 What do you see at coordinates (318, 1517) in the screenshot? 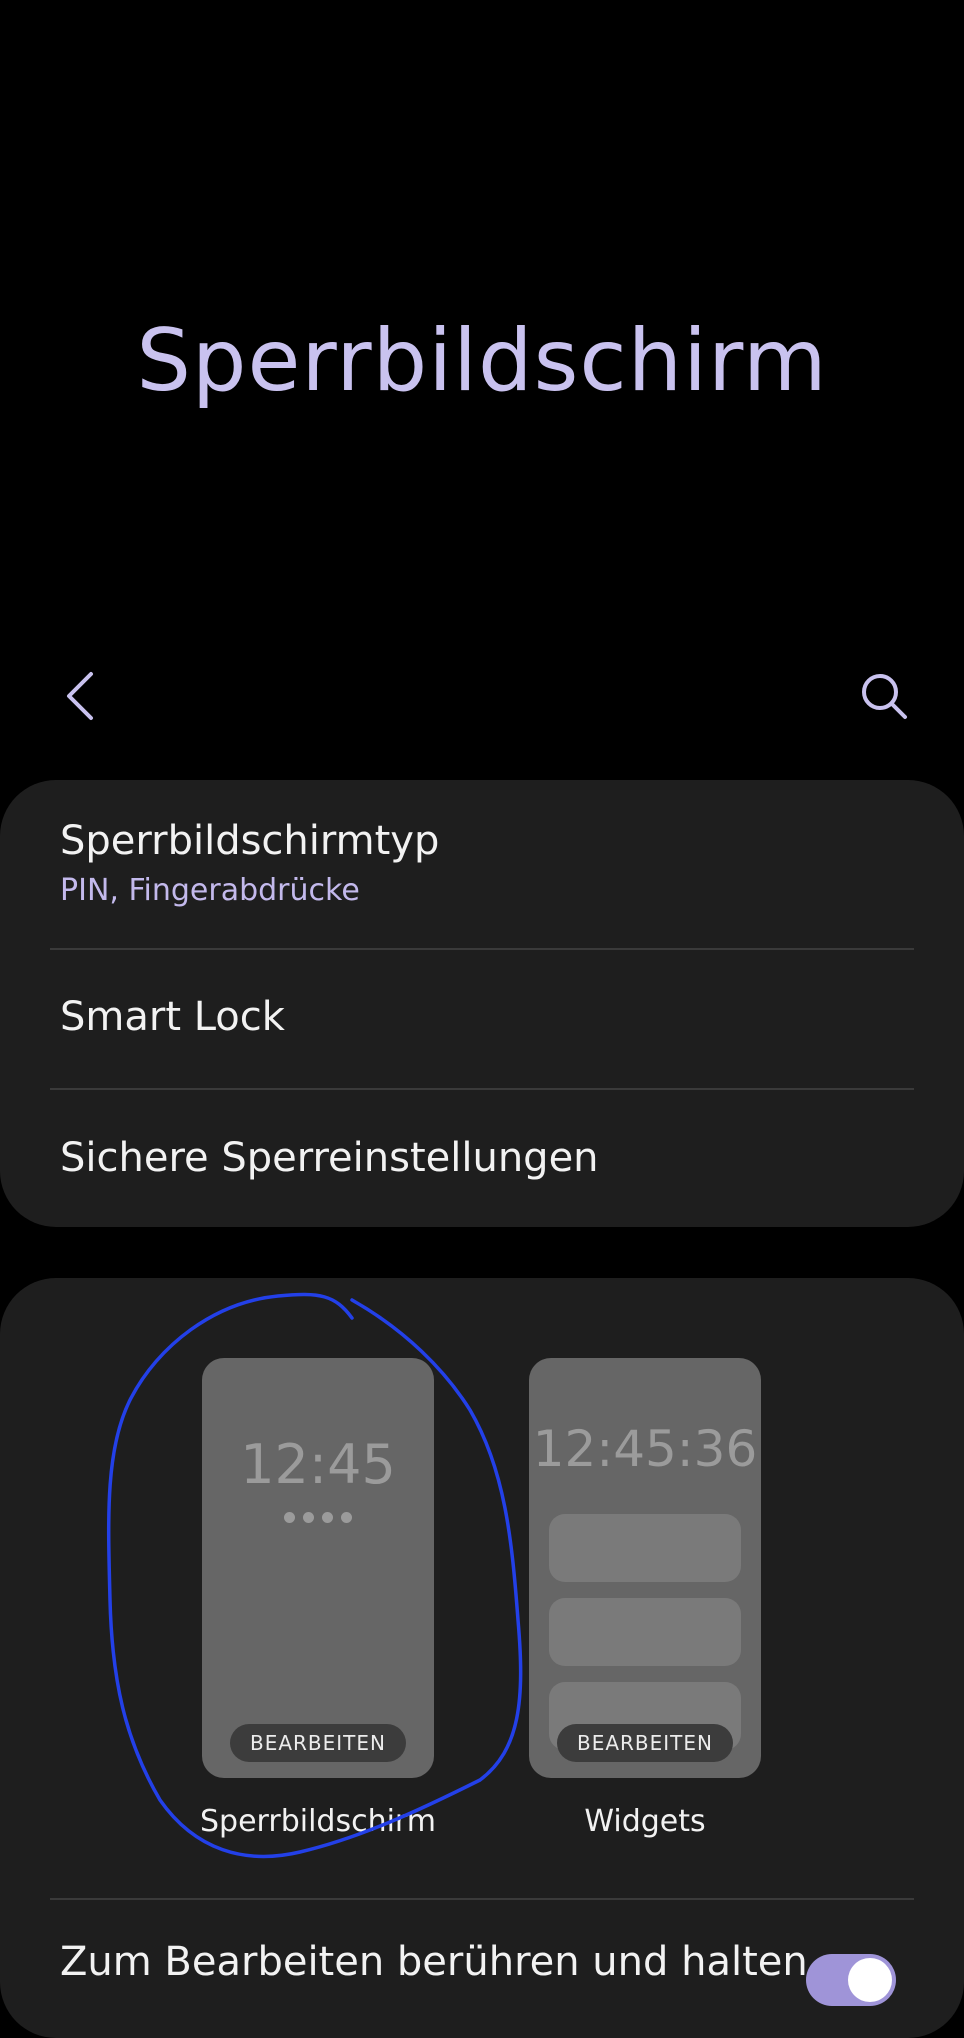
I see `pin-dots` at bounding box center [318, 1517].